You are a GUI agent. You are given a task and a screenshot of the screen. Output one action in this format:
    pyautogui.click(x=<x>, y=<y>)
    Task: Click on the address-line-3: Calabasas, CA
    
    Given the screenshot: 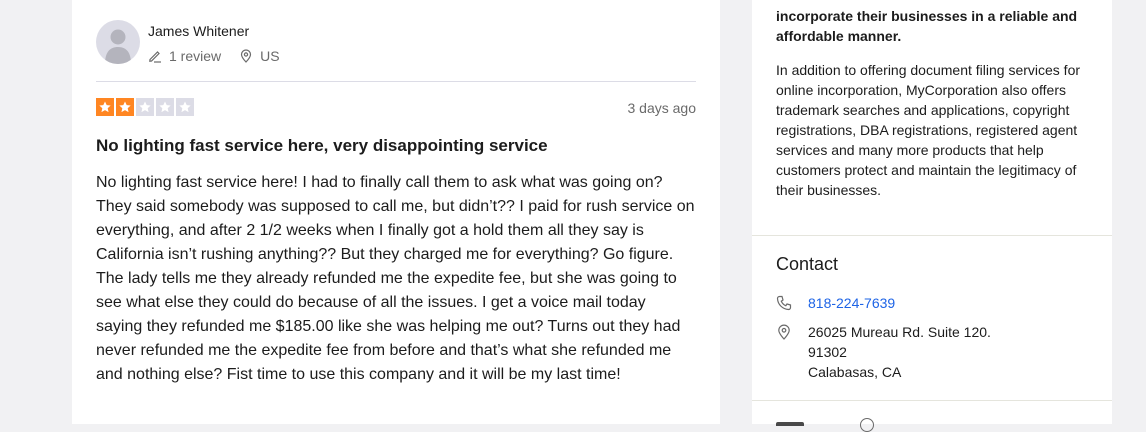 What is the action you would take?
    pyautogui.click(x=855, y=372)
    